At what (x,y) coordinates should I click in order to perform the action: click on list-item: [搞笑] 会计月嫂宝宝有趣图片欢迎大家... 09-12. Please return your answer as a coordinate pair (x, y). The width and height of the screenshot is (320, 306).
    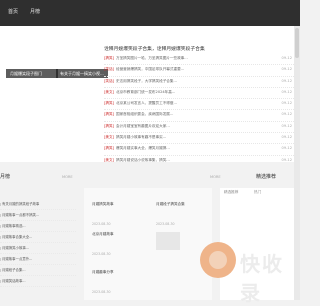
    Looking at the image, I should click on (200, 128).